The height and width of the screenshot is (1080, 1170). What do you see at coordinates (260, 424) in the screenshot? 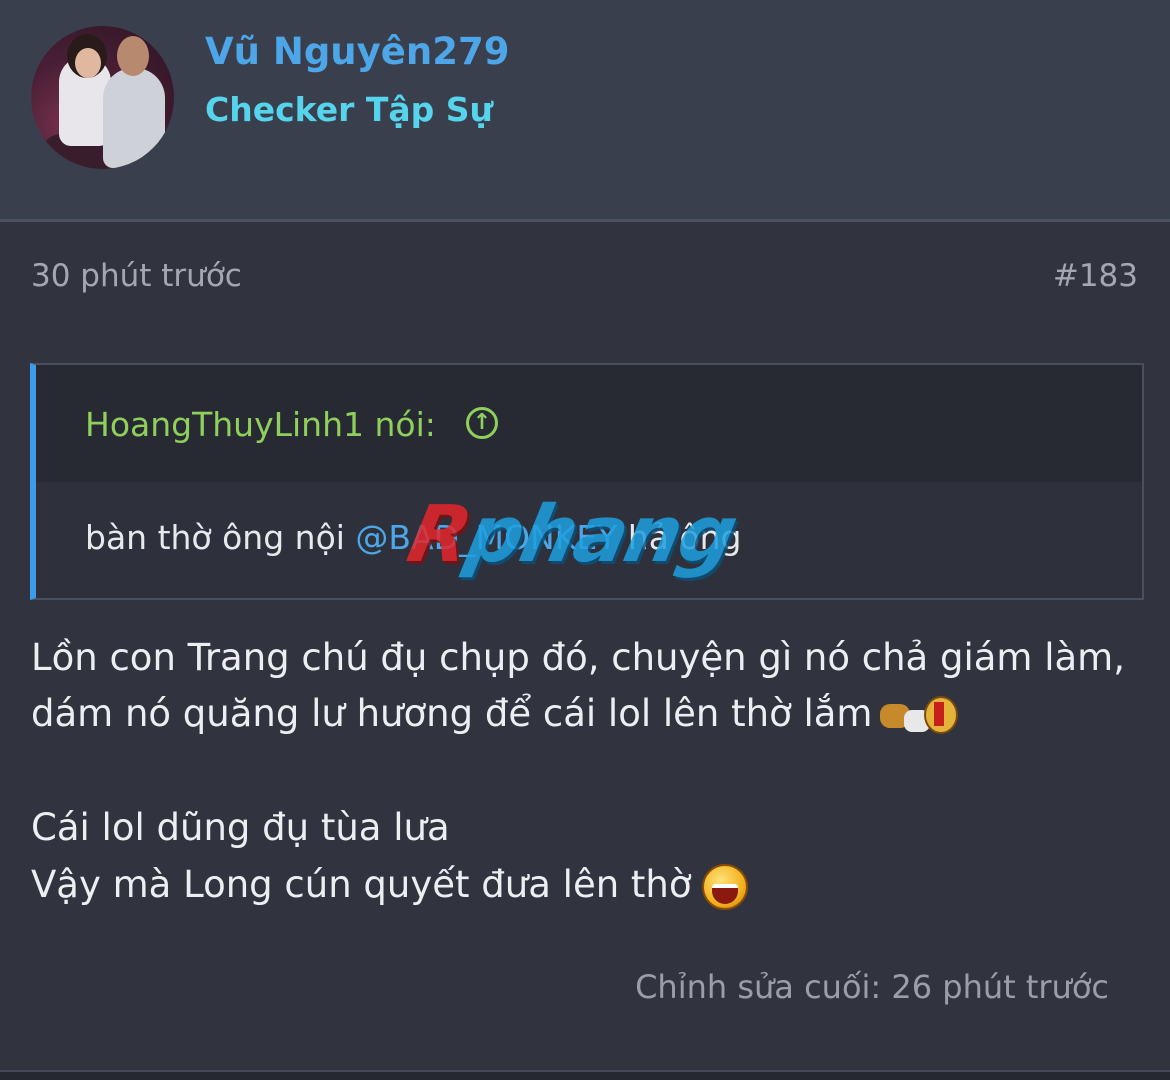
I see `quote-author: HoangThuyLinh1 nói:` at bounding box center [260, 424].